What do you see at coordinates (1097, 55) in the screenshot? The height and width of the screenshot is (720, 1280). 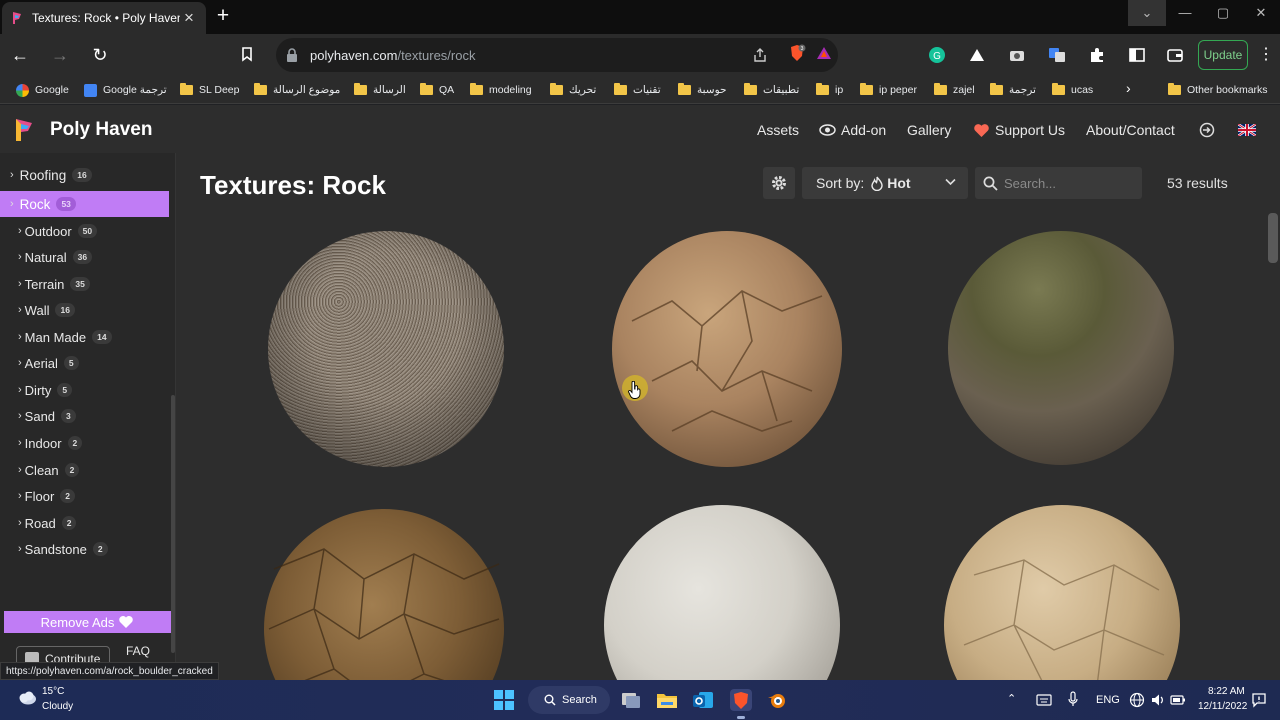 I see `extensions-puzzle-icon` at bounding box center [1097, 55].